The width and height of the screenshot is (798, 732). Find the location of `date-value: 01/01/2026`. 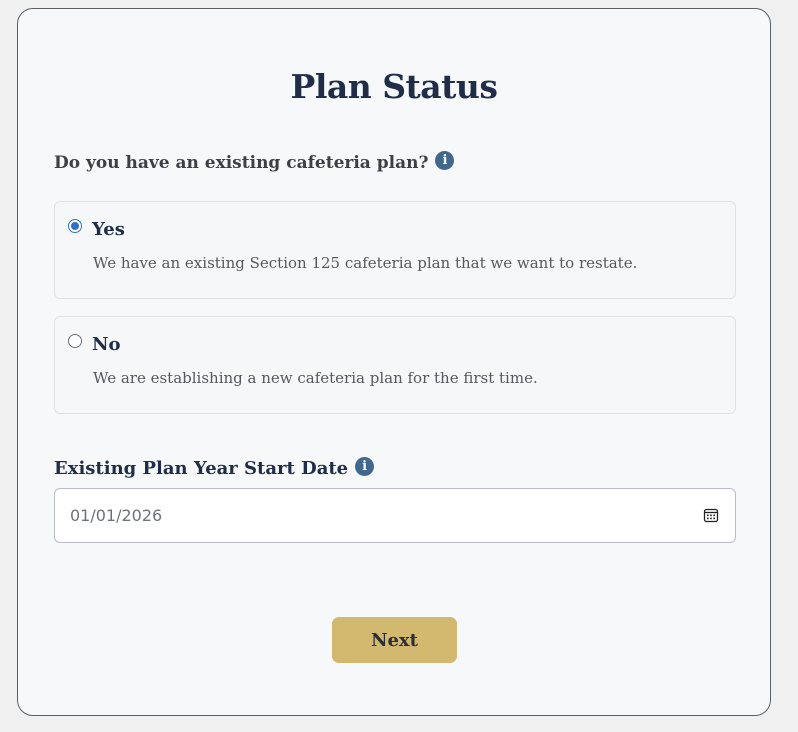

date-value: 01/01/2026 is located at coordinates (116, 515).